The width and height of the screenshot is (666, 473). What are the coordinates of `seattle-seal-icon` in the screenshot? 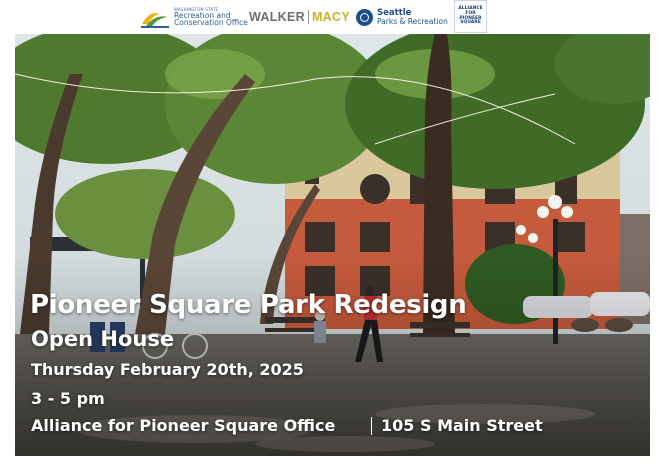 It's located at (364, 17).